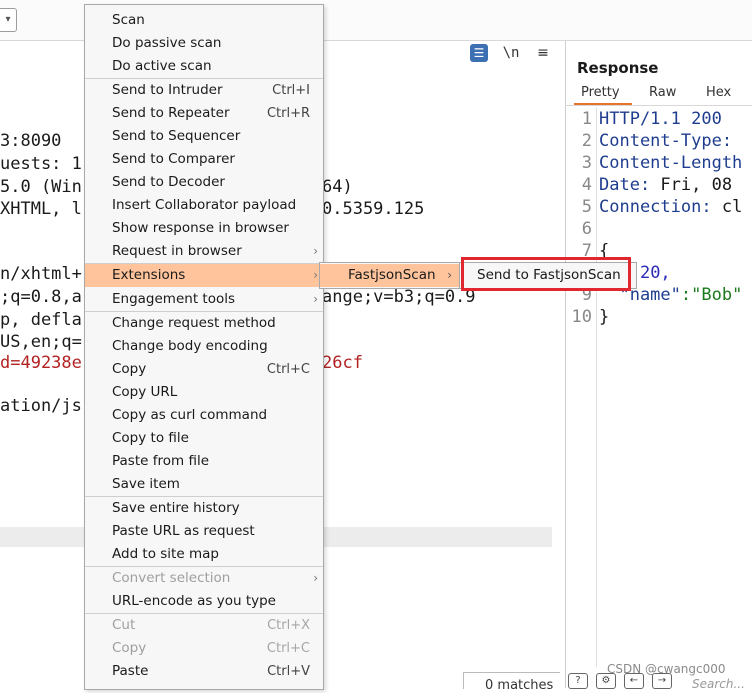  Describe the element at coordinates (660, 119) in the screenshot. I see `response-line: HTTP/1.1 200` at that location.